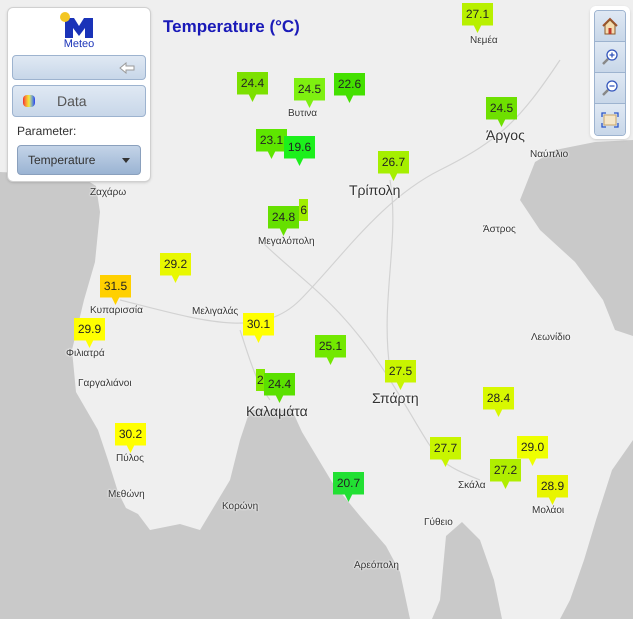  I want to click on zoom-out-button, so click(610, 88).